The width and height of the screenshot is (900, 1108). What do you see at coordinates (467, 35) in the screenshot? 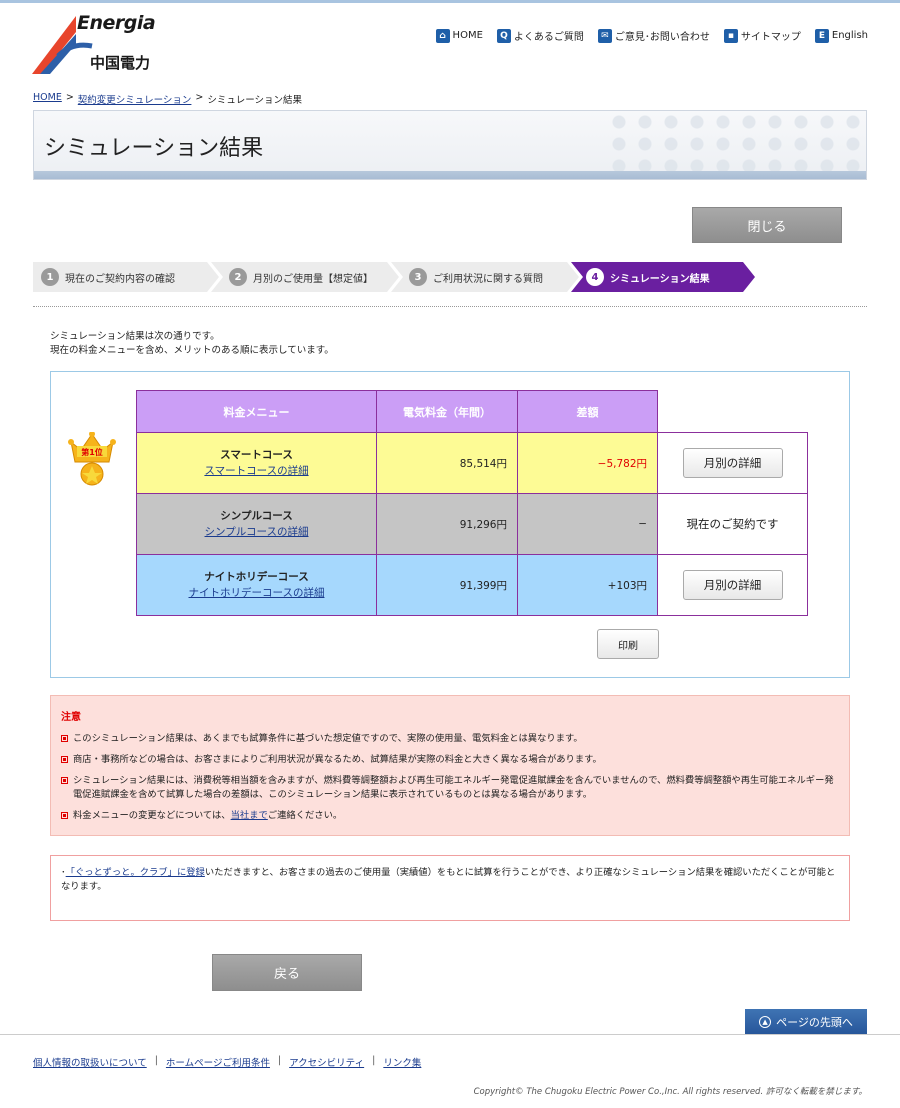
I see `header-nav-label: HOME` at bounding box center [467, 35].